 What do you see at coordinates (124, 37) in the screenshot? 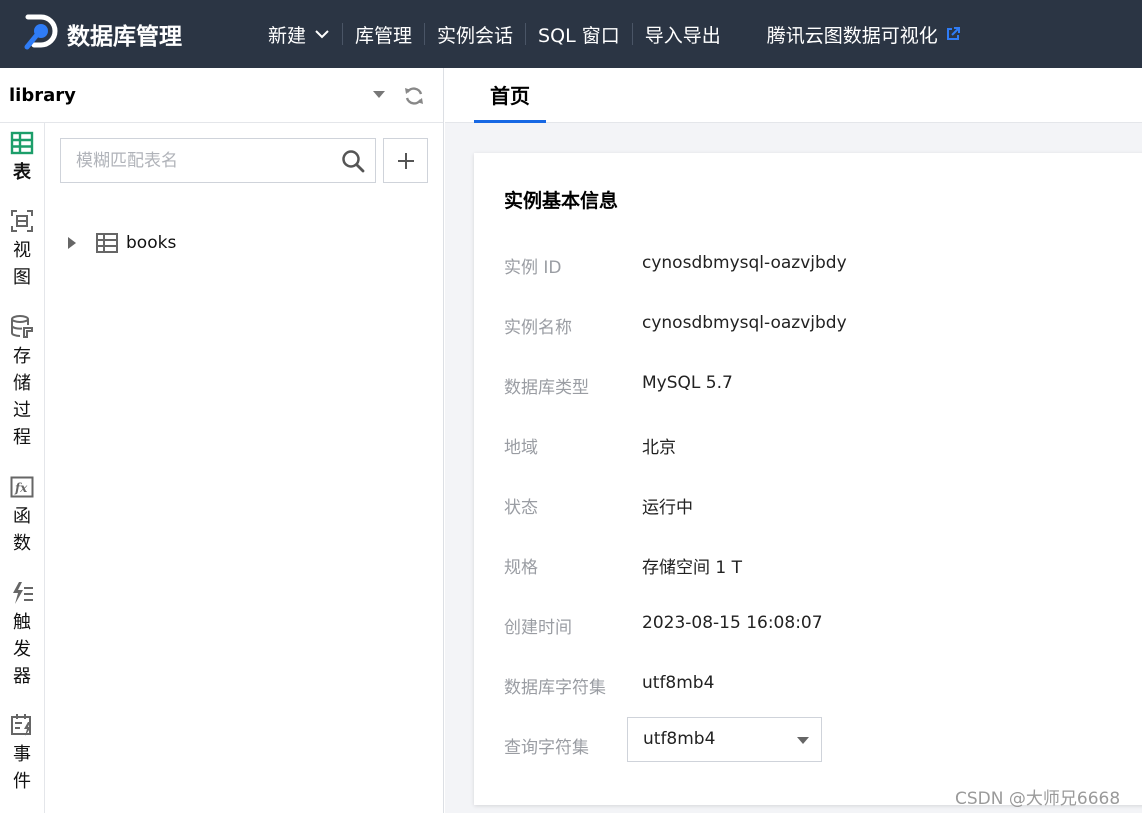
I see `app-title: 数据库管理` at bounding box center [124, 37].